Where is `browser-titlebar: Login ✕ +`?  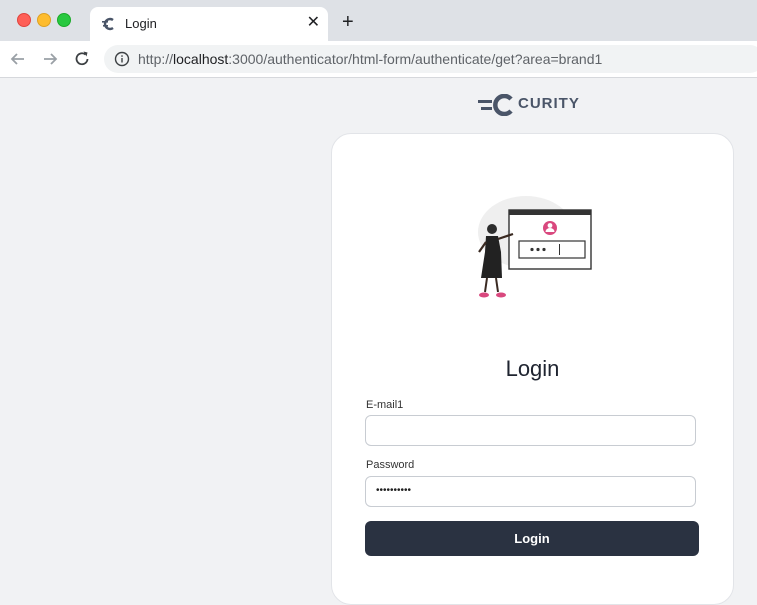
browser-titlebar: Login ✕ + is located at coordinates (378, 20).